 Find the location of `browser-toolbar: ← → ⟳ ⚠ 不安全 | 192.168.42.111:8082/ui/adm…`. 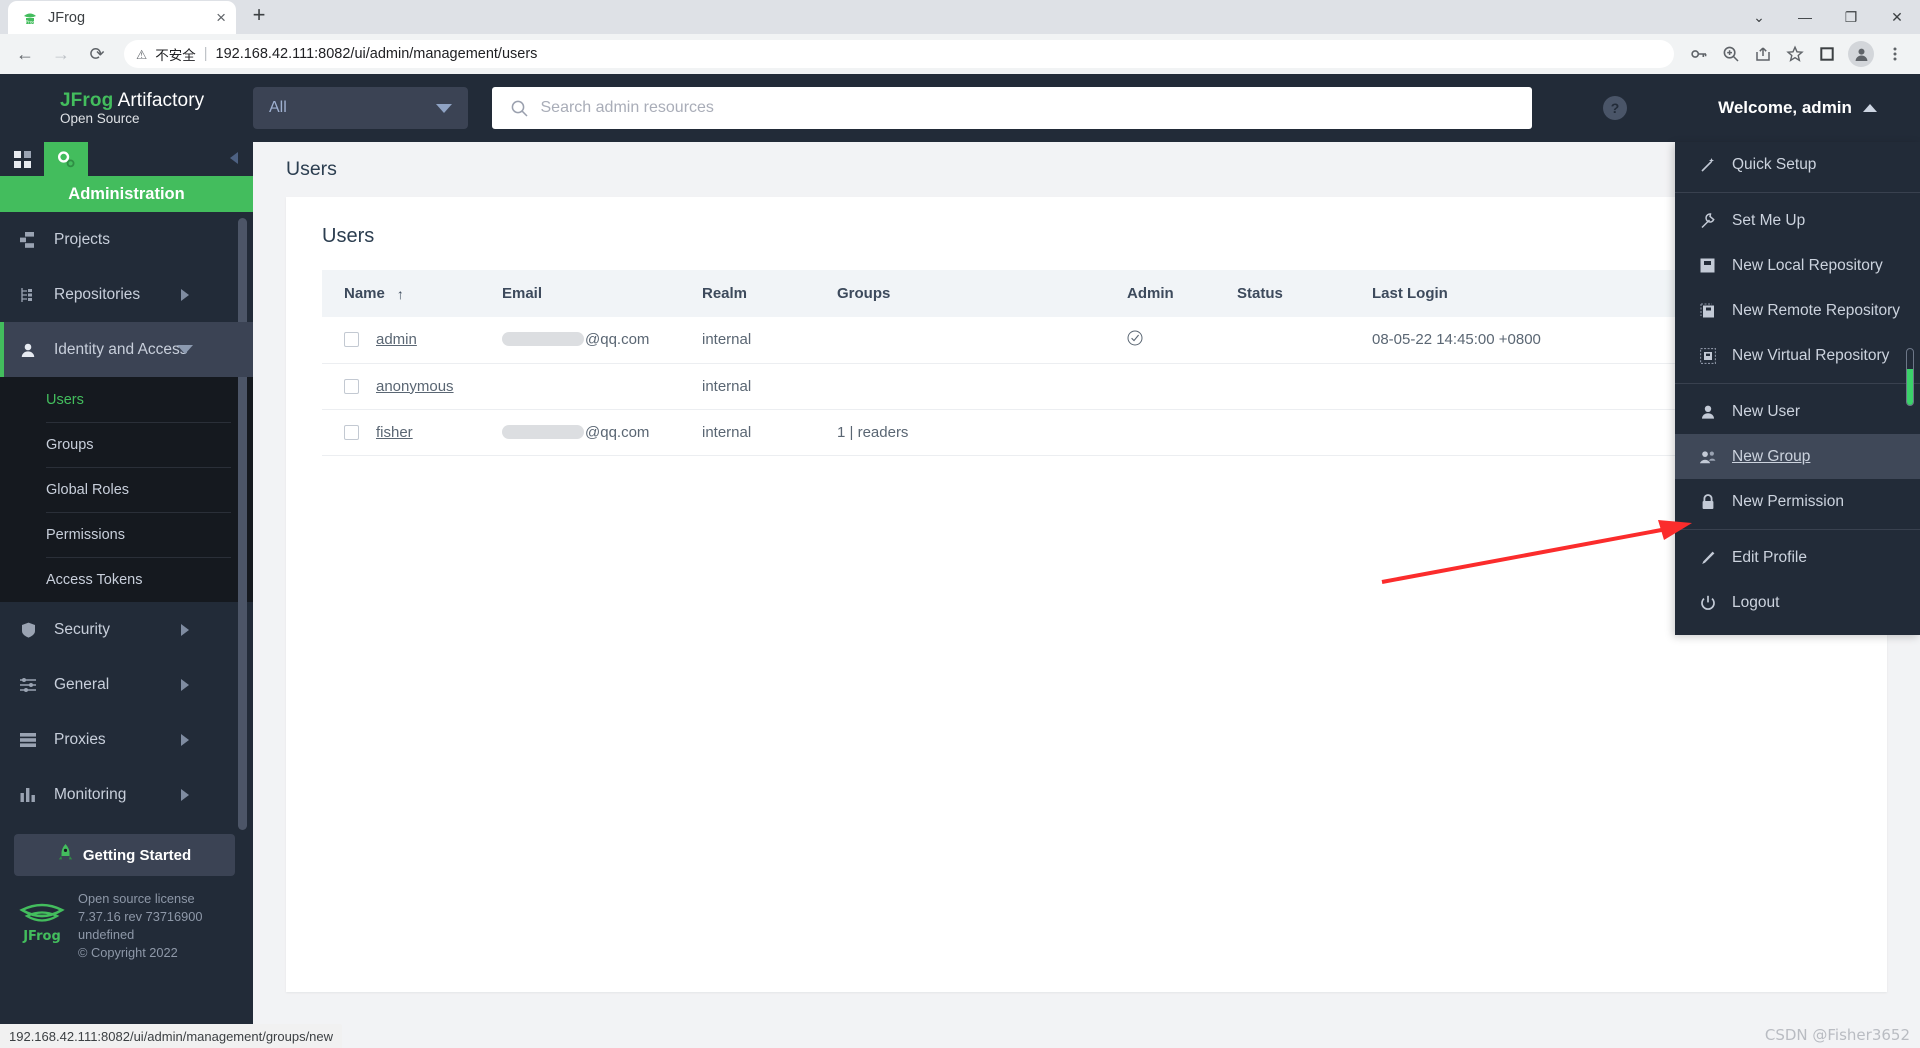

browser-toolbar: ← → ⟳ ⚠ 不安全 | 192.168.42.111:8082/ui/adm… is located at coordinates (960, 54).